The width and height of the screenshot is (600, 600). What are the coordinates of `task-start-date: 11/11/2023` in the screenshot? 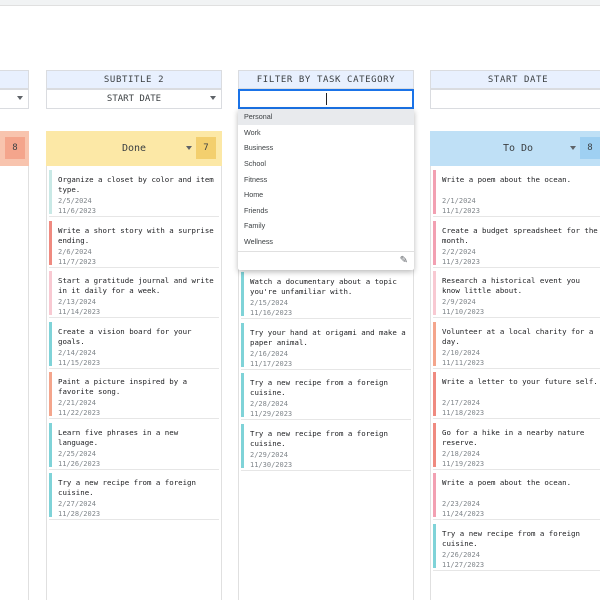 It's located at (463, 362).